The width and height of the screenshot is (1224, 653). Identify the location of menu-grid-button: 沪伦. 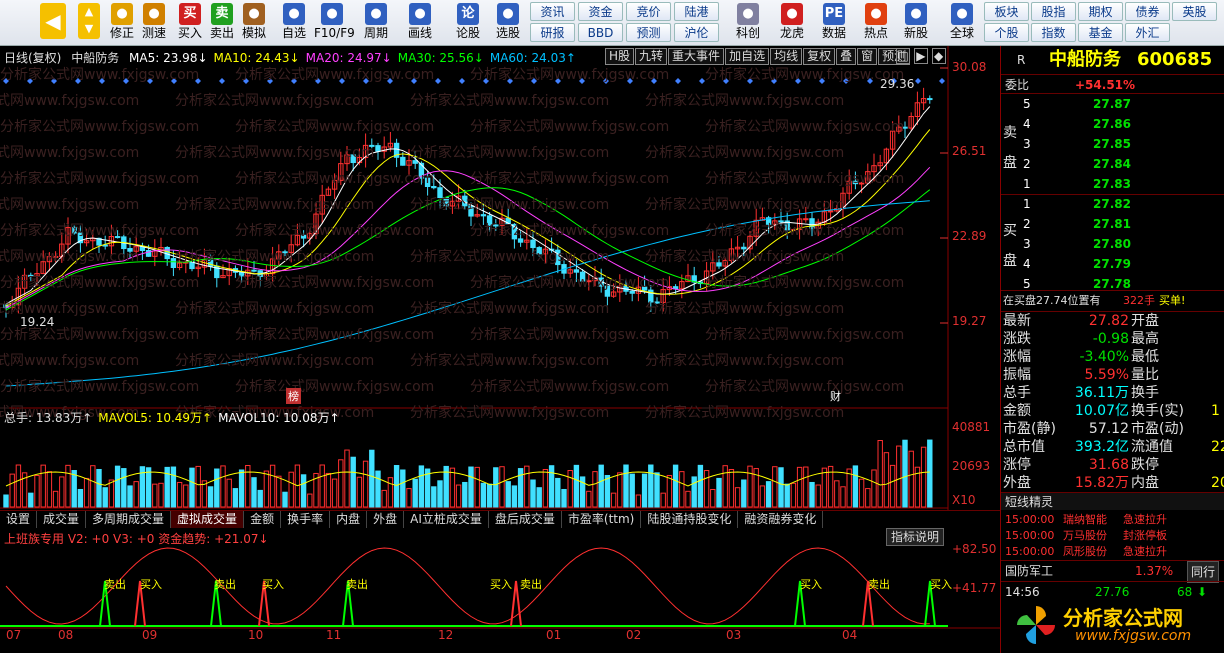
(696, 32).